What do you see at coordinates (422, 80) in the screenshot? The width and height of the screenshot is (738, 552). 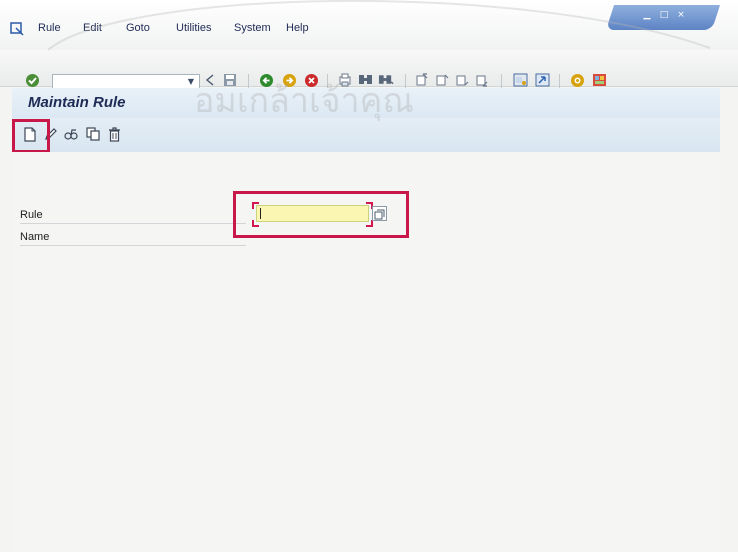 I see `first-page-icon` at bounding box center [422, 80].